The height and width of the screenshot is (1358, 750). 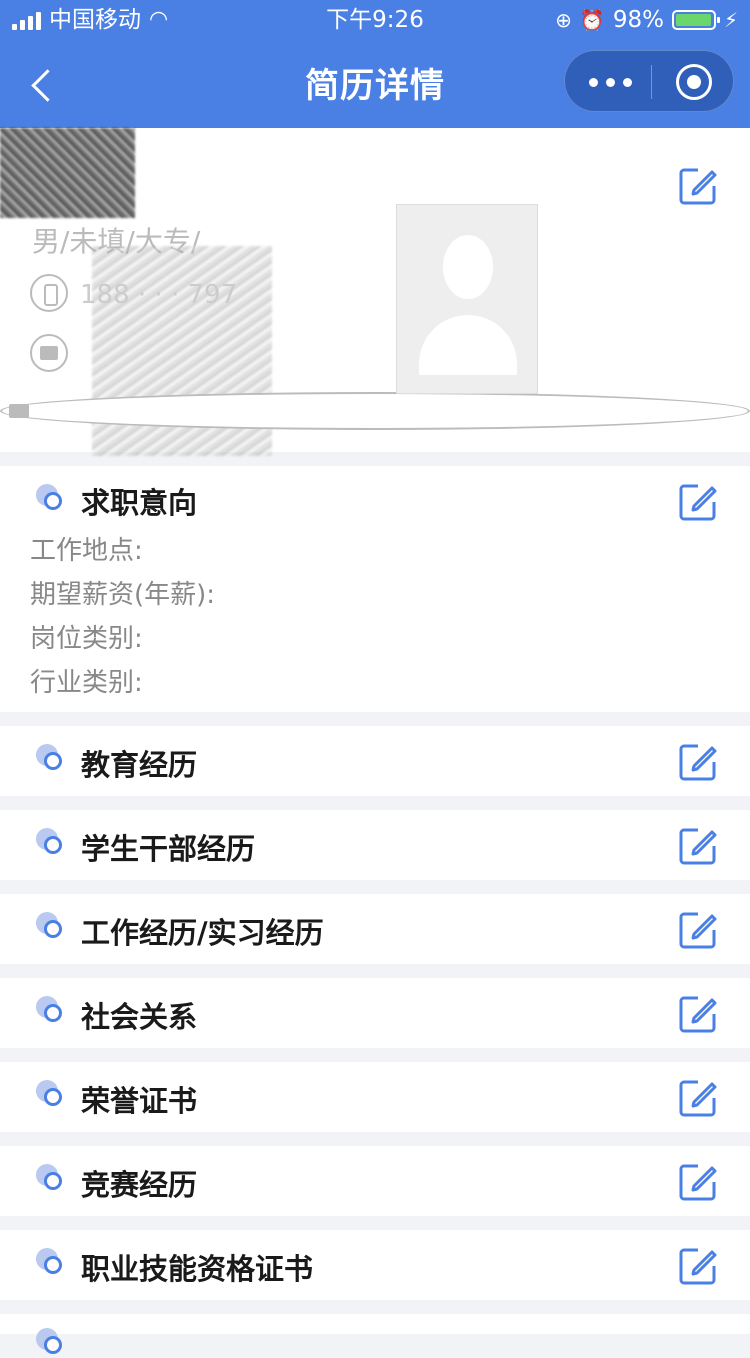 I want to click on section-social-relations: 社会关系, so click(x=375, y=1013).